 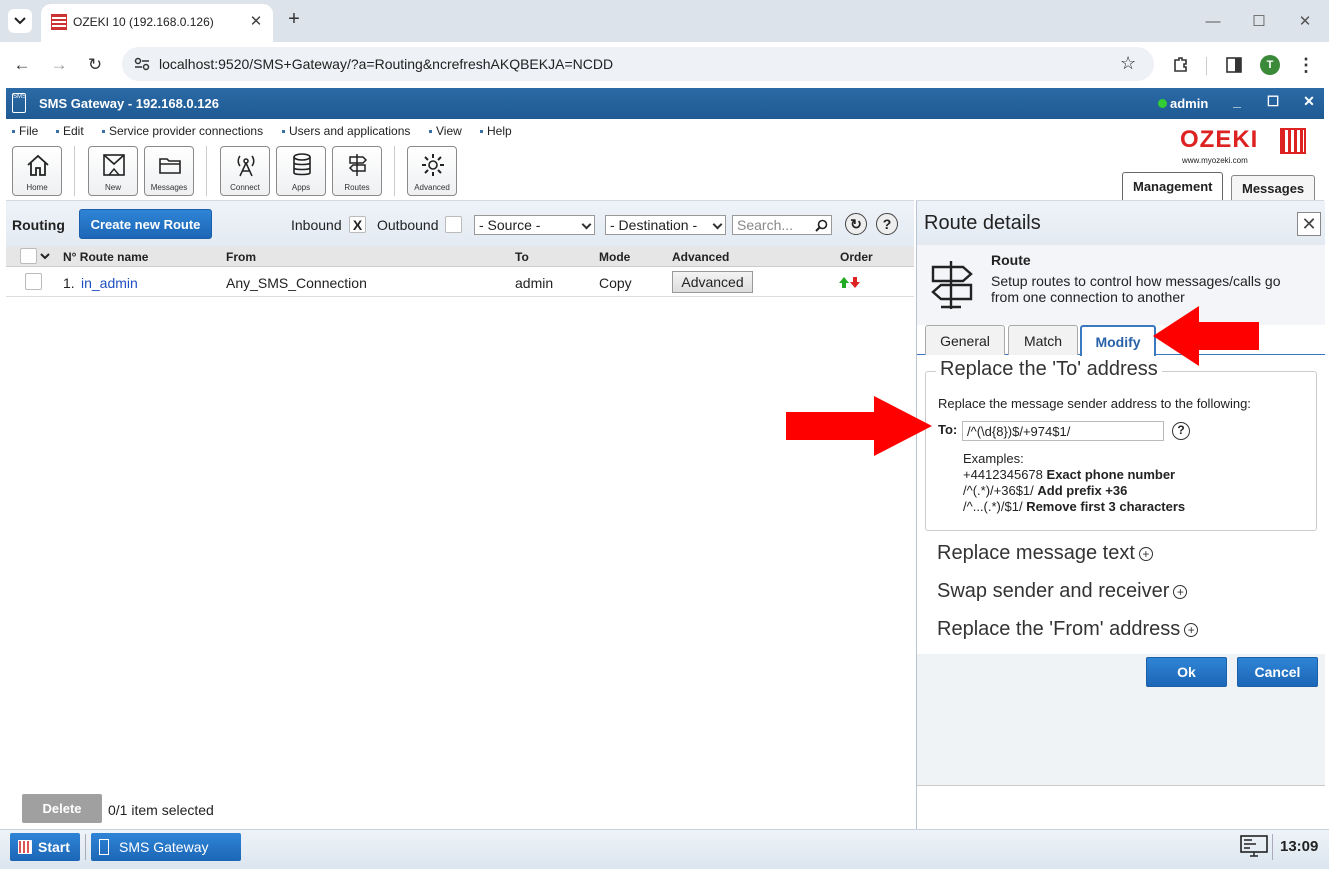 I want to click on menu-service-provider-connections: Service provider connections, so click(x=182, y=131).